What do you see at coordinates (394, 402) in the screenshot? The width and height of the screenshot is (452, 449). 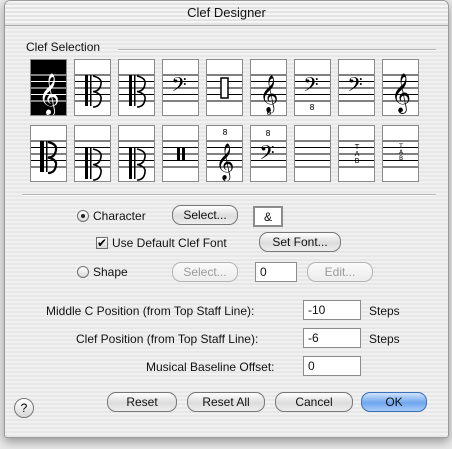 I see `ok-button: OK` at bounding box center [394, 402].